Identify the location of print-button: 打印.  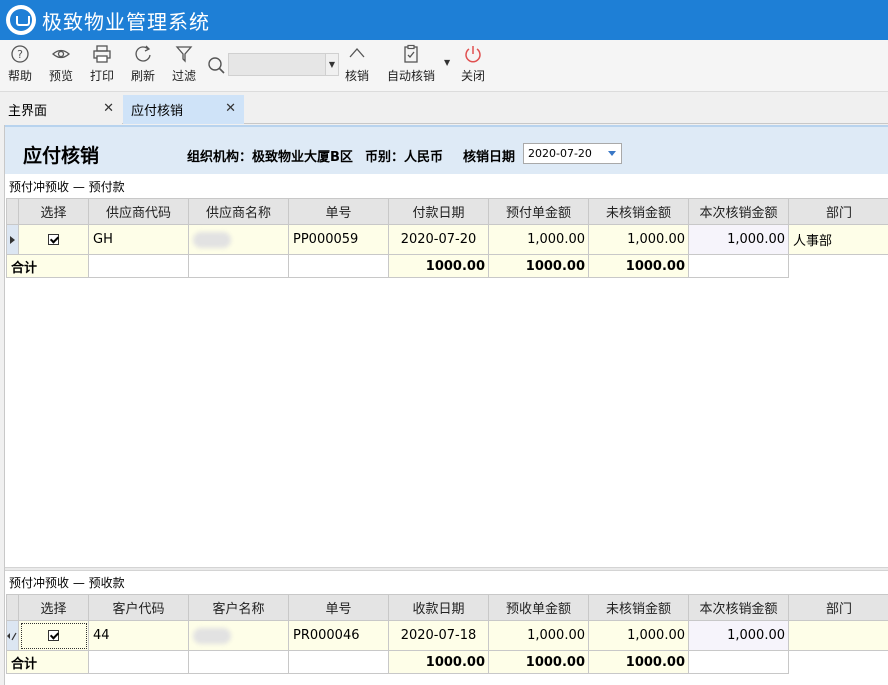
(102, 66).